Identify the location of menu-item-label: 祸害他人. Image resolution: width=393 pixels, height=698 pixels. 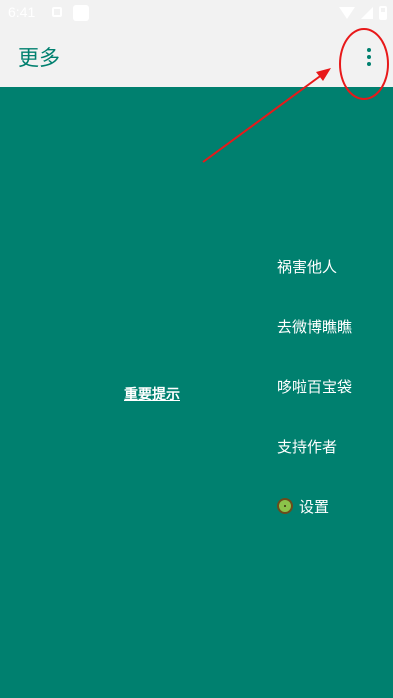
(307, 266).